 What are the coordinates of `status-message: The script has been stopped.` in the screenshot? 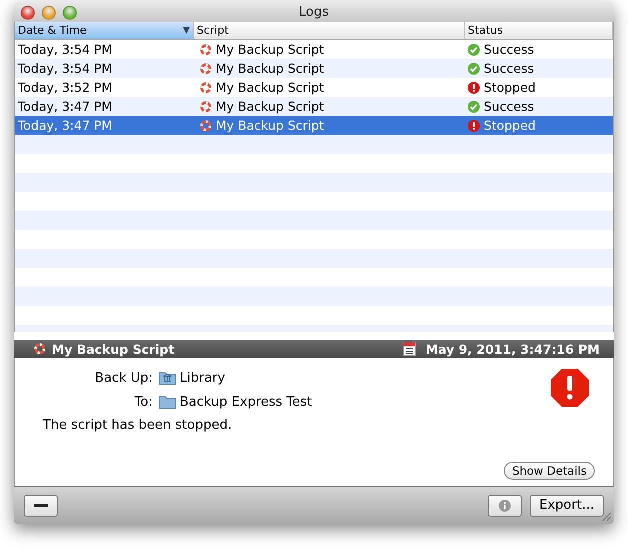 It's located at (138, 425).